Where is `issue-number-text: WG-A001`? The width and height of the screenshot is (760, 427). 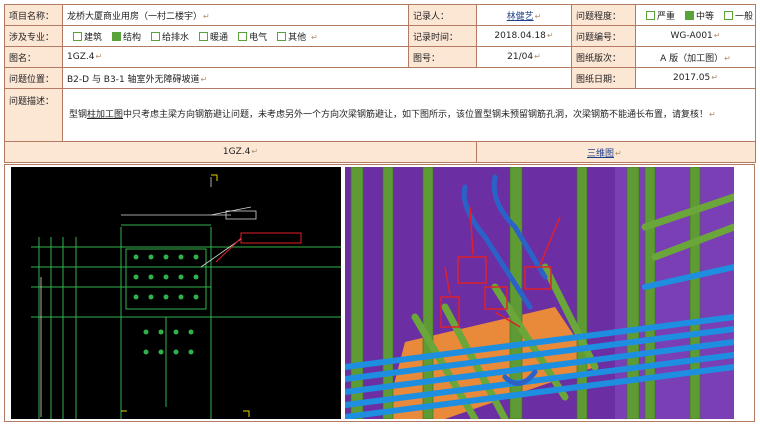
issue-number-text: WG-A001 is located at coordinates (691, 36).